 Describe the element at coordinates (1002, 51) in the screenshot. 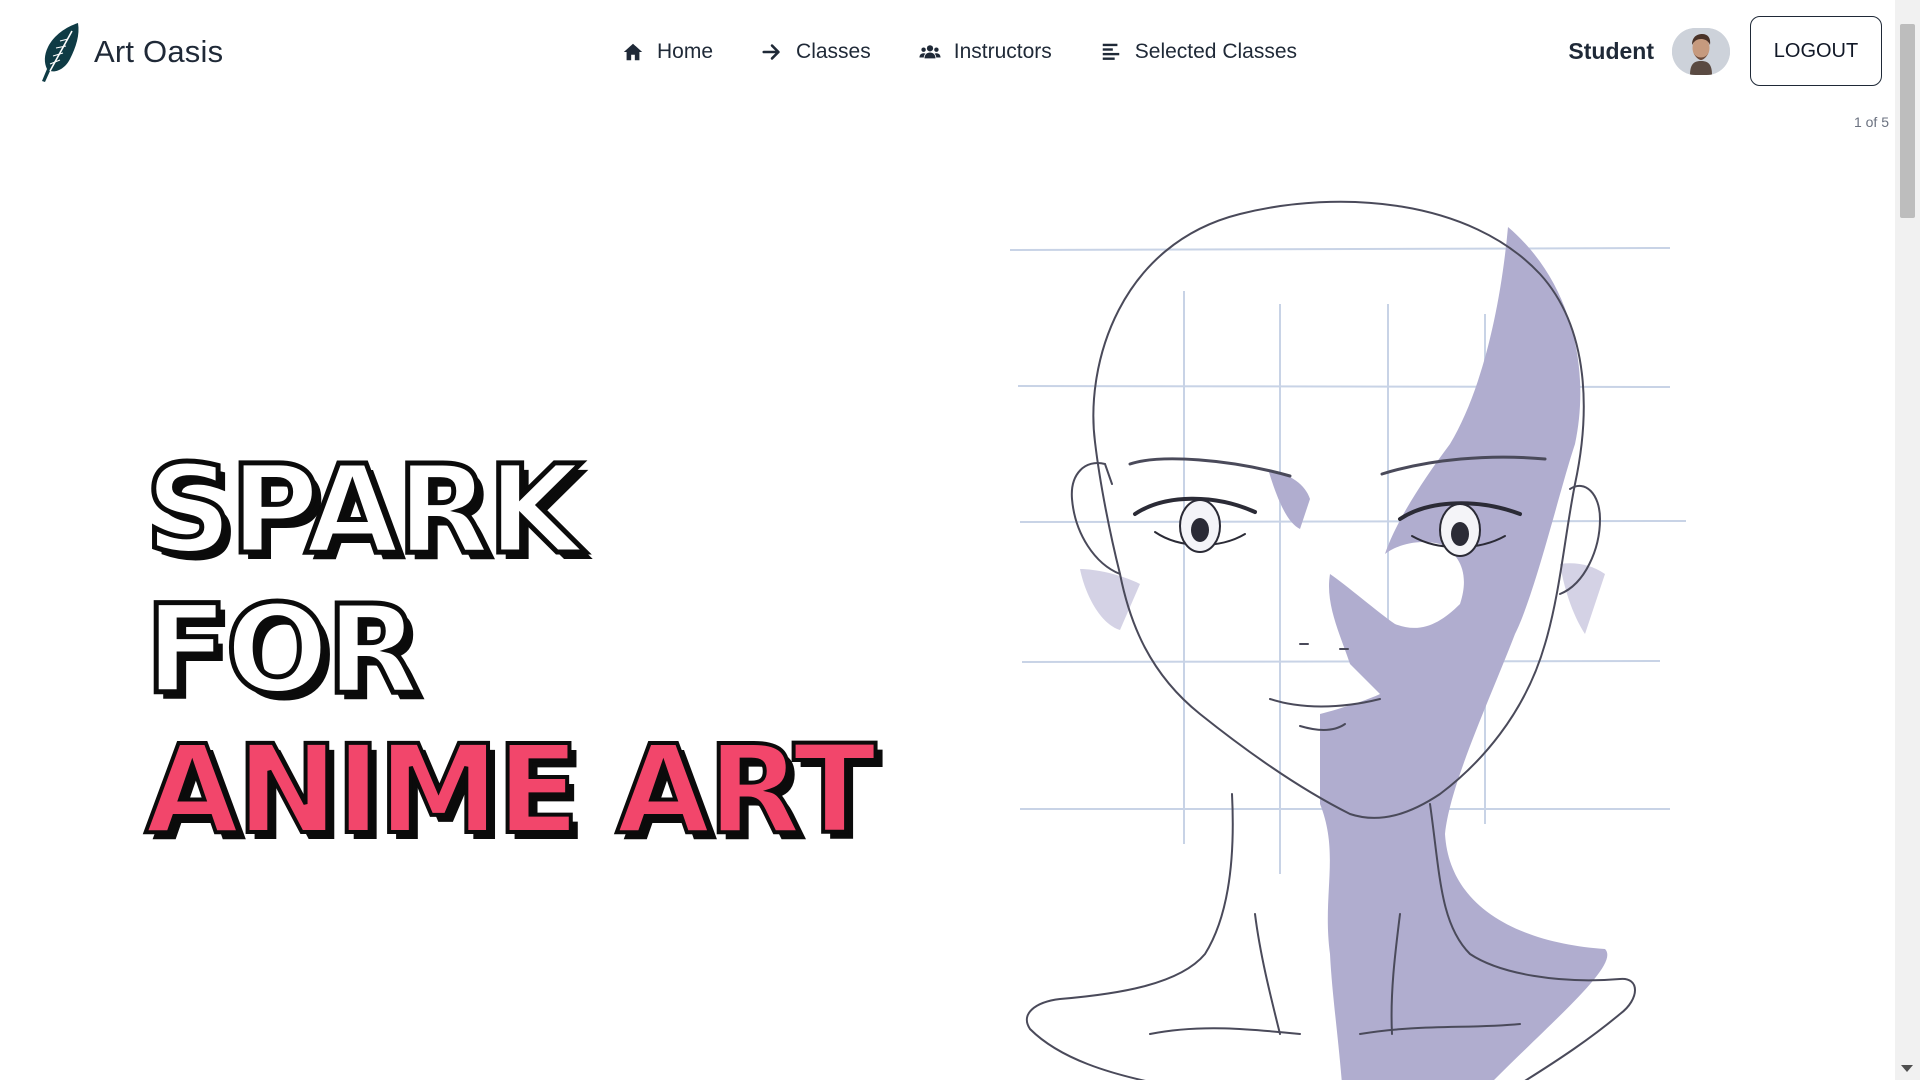

I see `nav-item-label: Instructors` at that location.